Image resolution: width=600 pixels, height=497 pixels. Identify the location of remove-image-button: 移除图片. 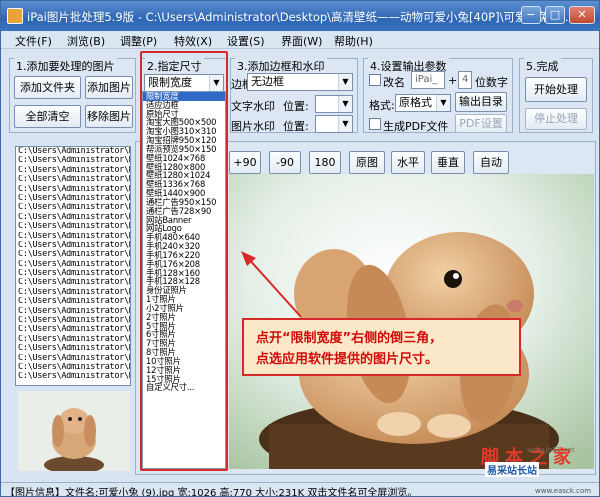
(109, 116).